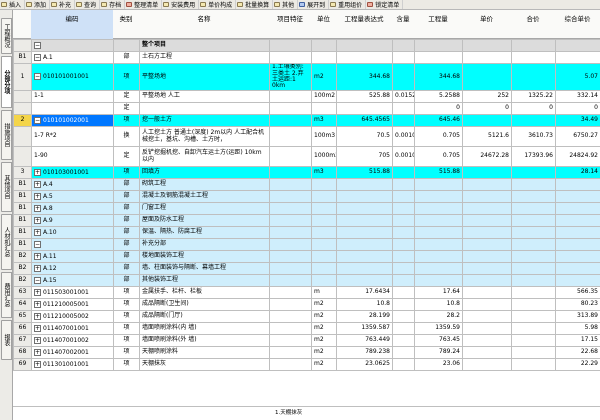 This screenshot has width=600, height=420. Describe the element at coordinates (577, 172) in the screenshot. I see `uprice-cell: 28.14` at that location.